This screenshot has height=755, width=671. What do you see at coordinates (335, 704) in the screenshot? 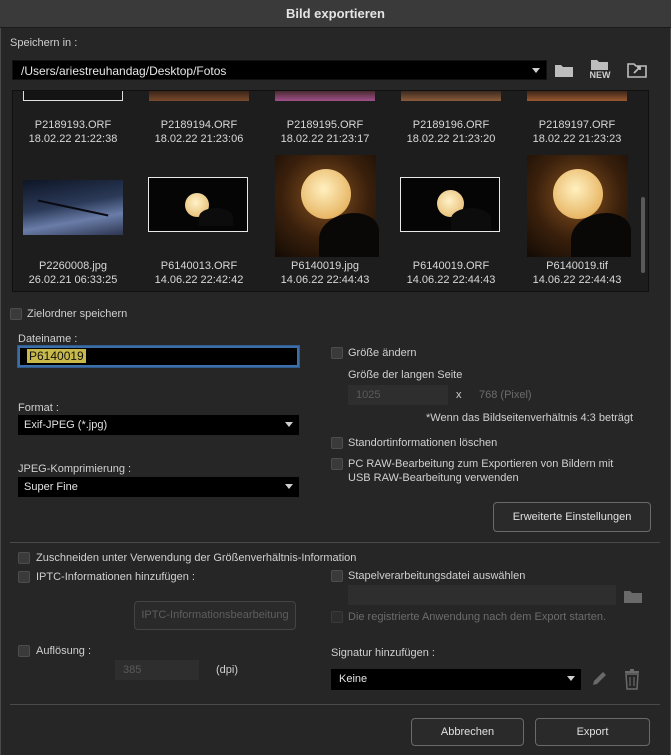
I see `footer-divider` at bounding box center [335, 704].